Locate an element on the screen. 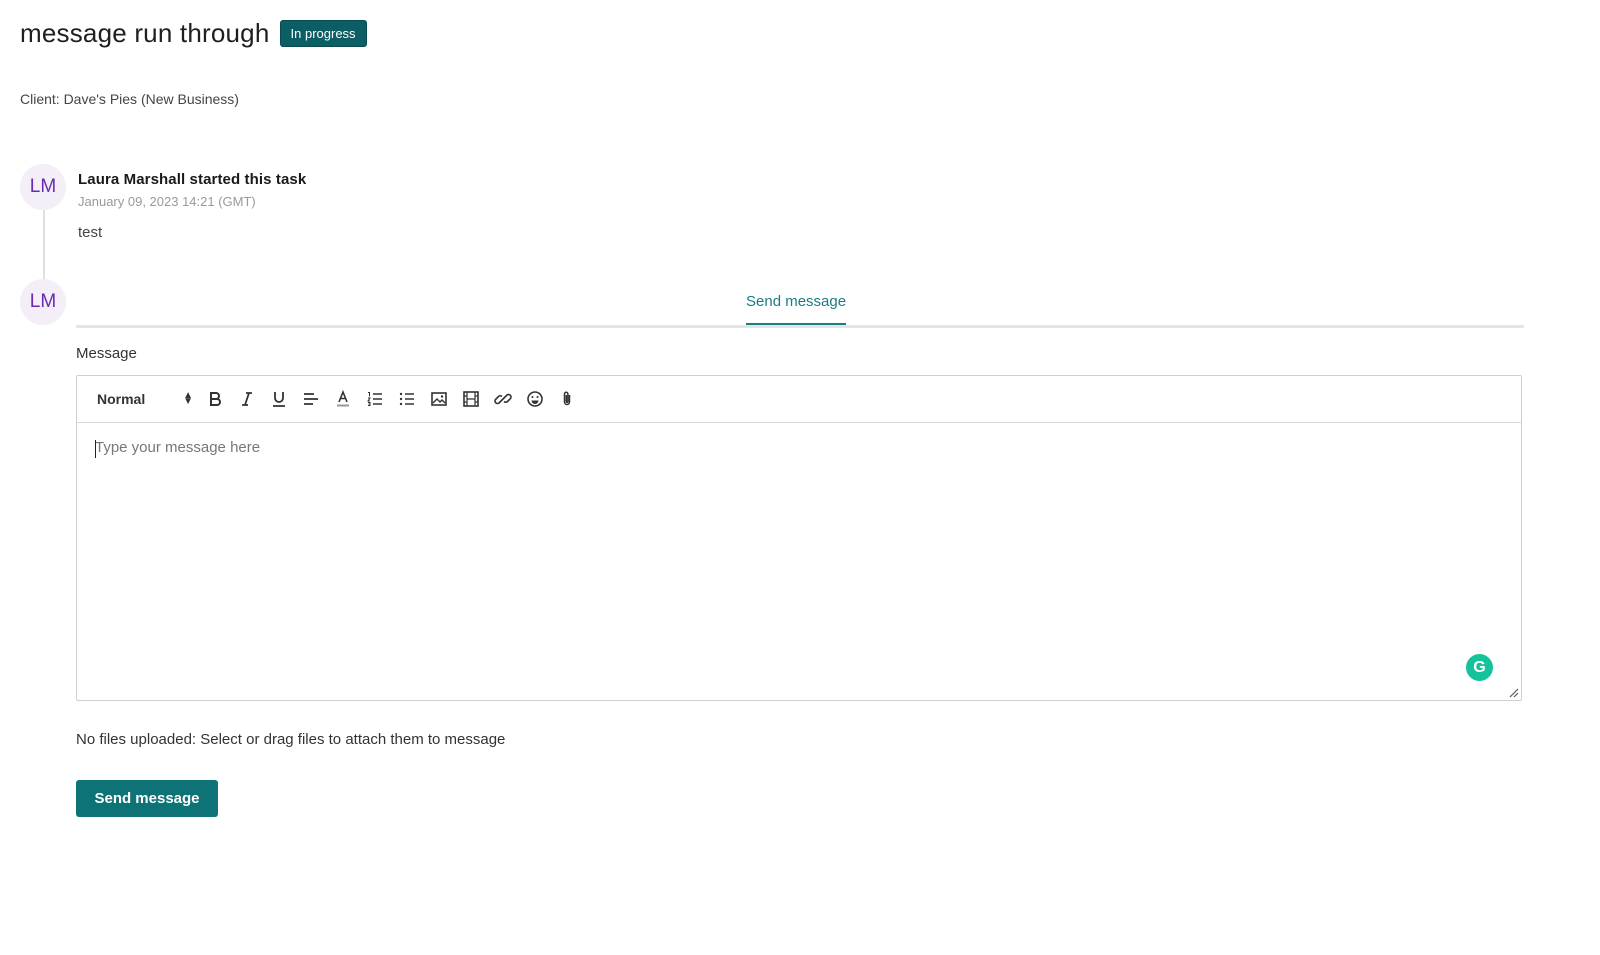 The width and height of the screenshot is (1600, 955). grammarly-icon: G is located at coordinates (1479, 667).